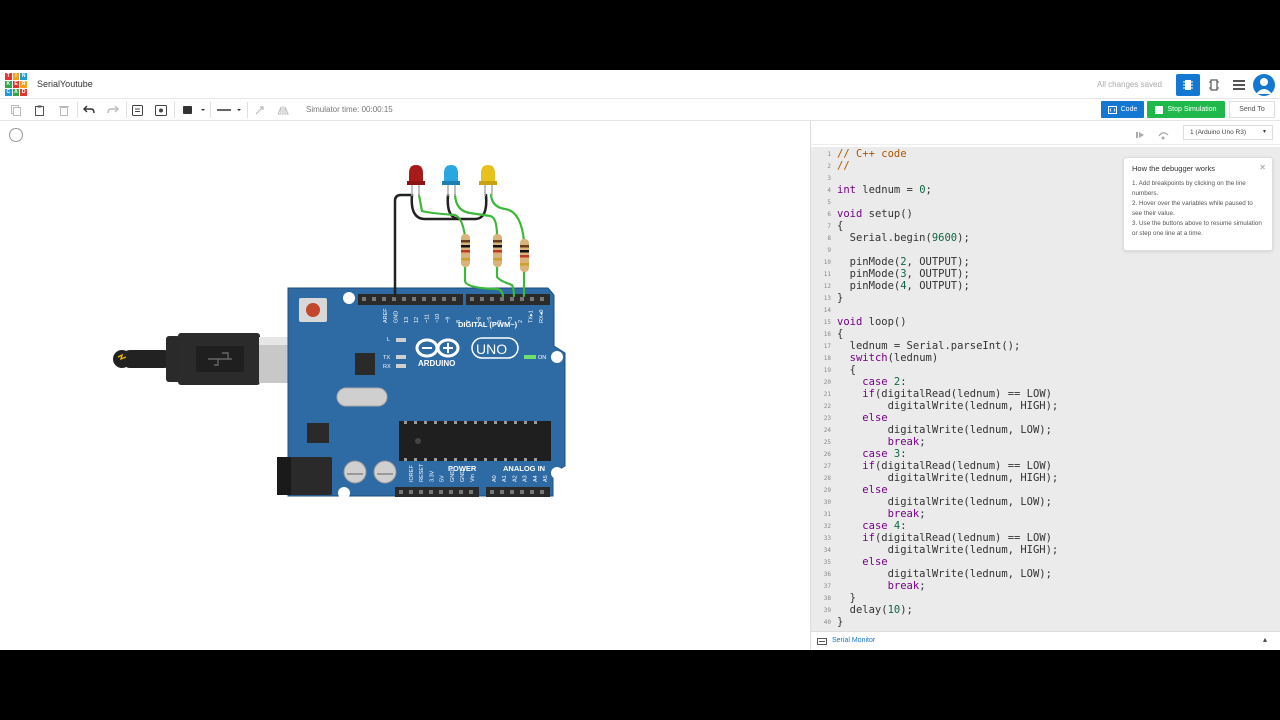  I want to click on circuit-view-button, so click(1188, 85).